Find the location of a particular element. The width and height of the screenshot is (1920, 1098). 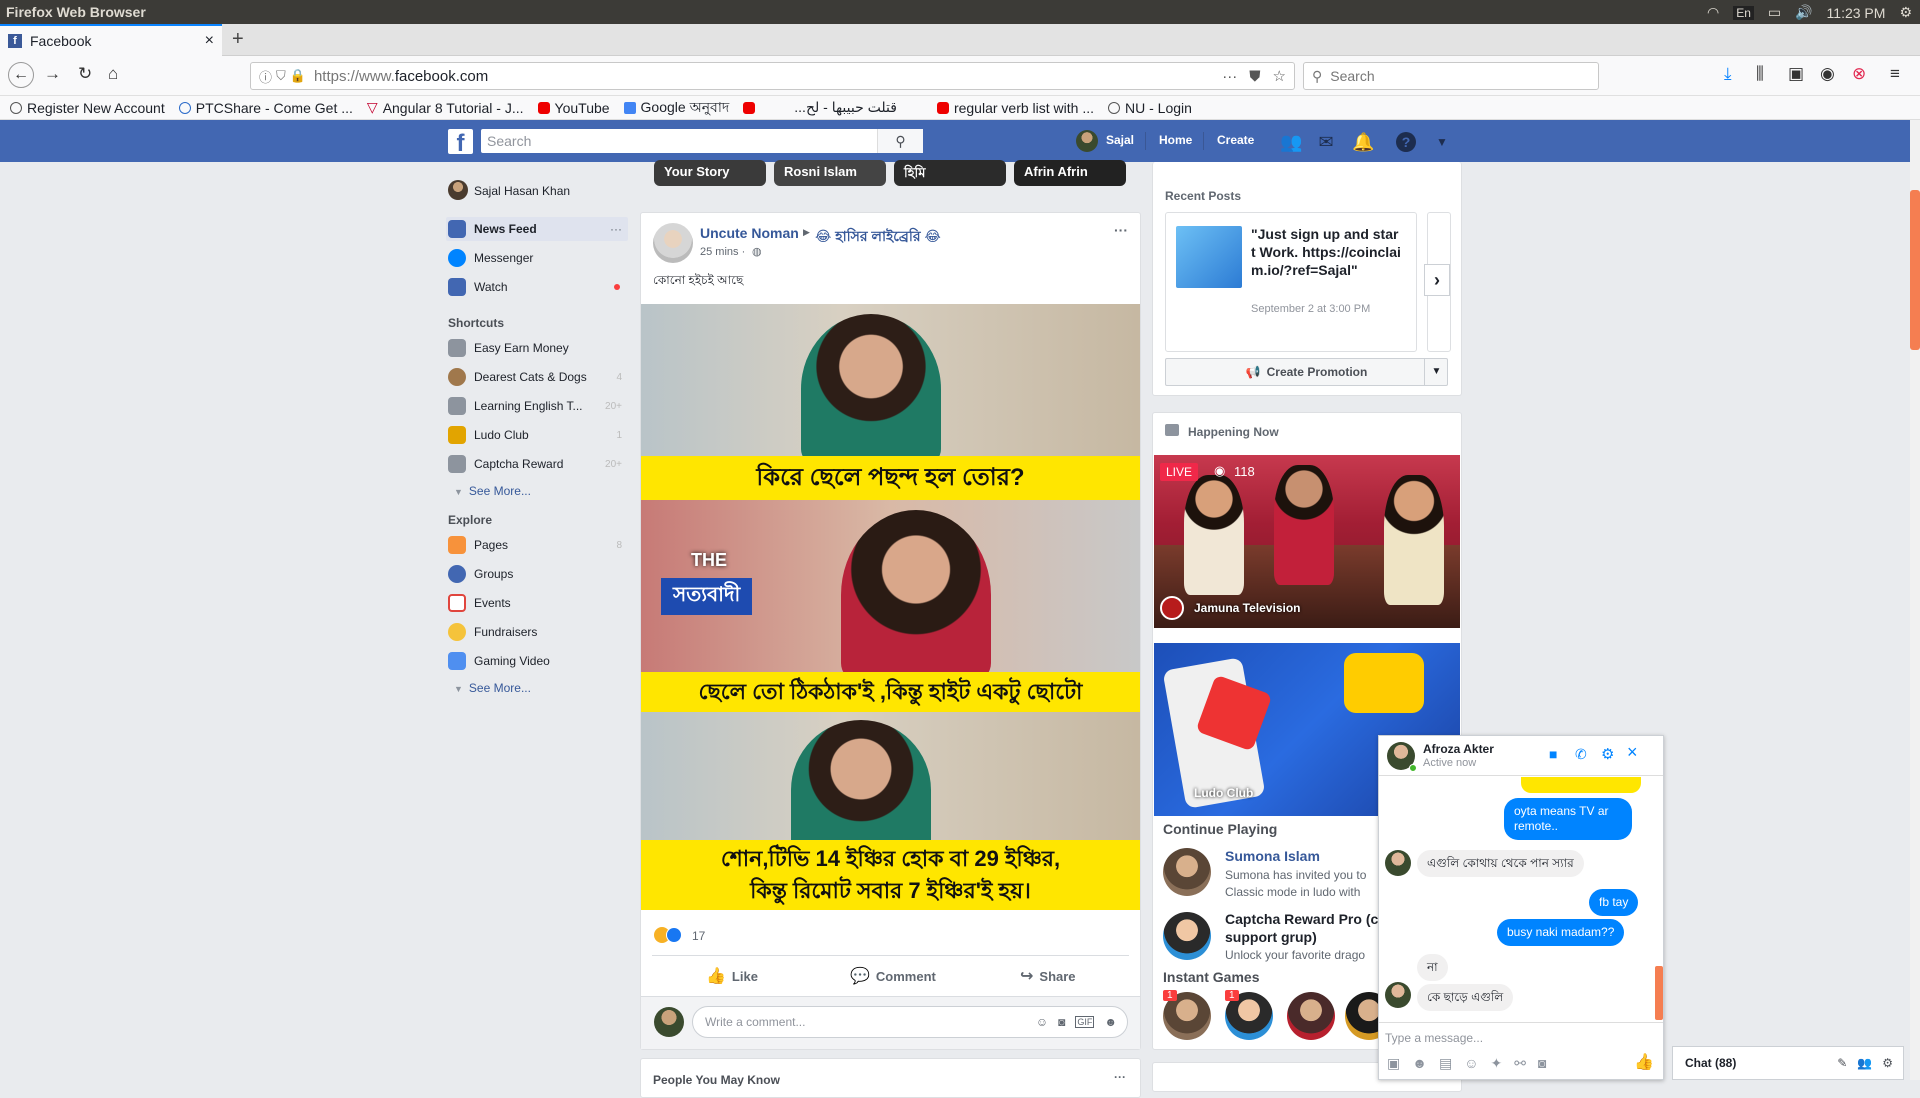

bookmark-star-icon: ☆ is located at coordinates (1279, 76).